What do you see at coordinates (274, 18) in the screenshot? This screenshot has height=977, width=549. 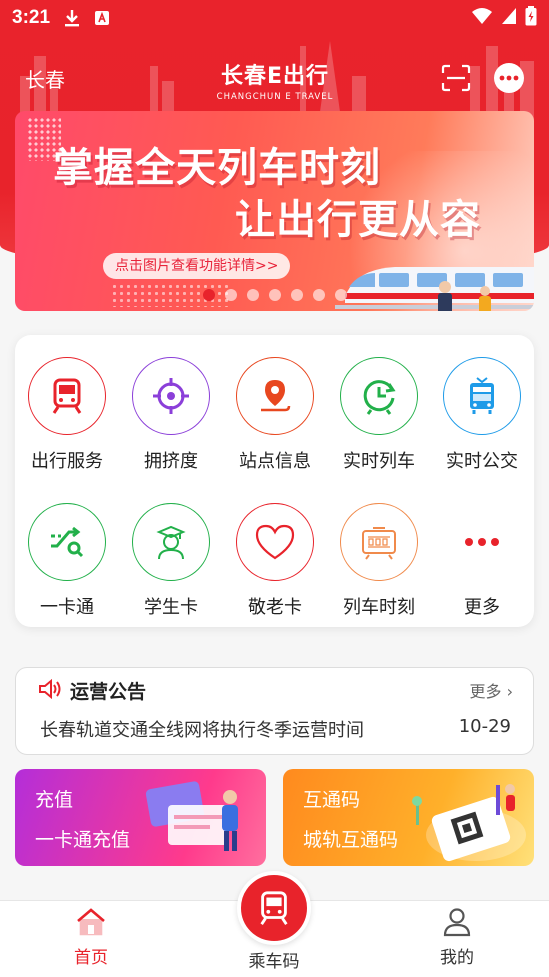 I see `status-bar: 3:21` at bounding box center [274, 18].